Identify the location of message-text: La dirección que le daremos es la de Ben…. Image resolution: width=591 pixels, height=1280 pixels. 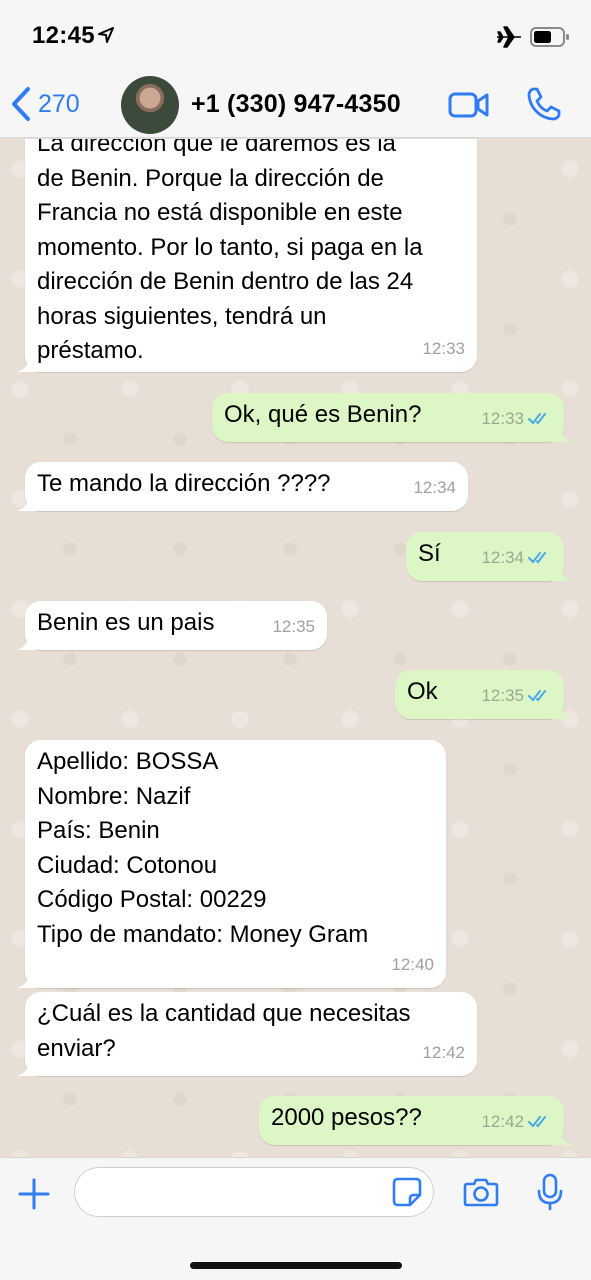
(230, 251).